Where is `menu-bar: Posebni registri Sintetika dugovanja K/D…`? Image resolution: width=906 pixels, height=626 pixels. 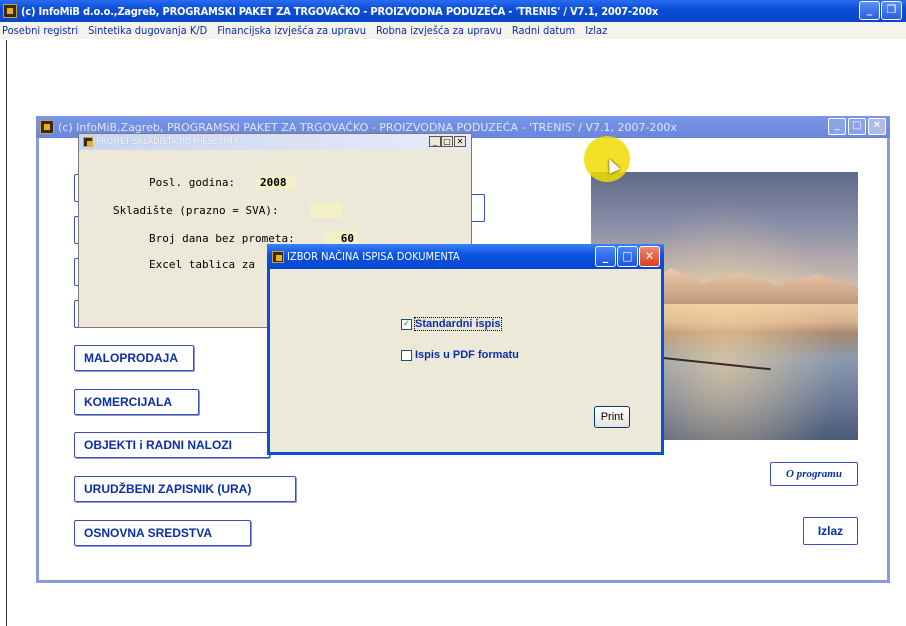
menu-bar: Posebni registri Sintetika dugovanja K/D… is located at coordinates (453, 30).